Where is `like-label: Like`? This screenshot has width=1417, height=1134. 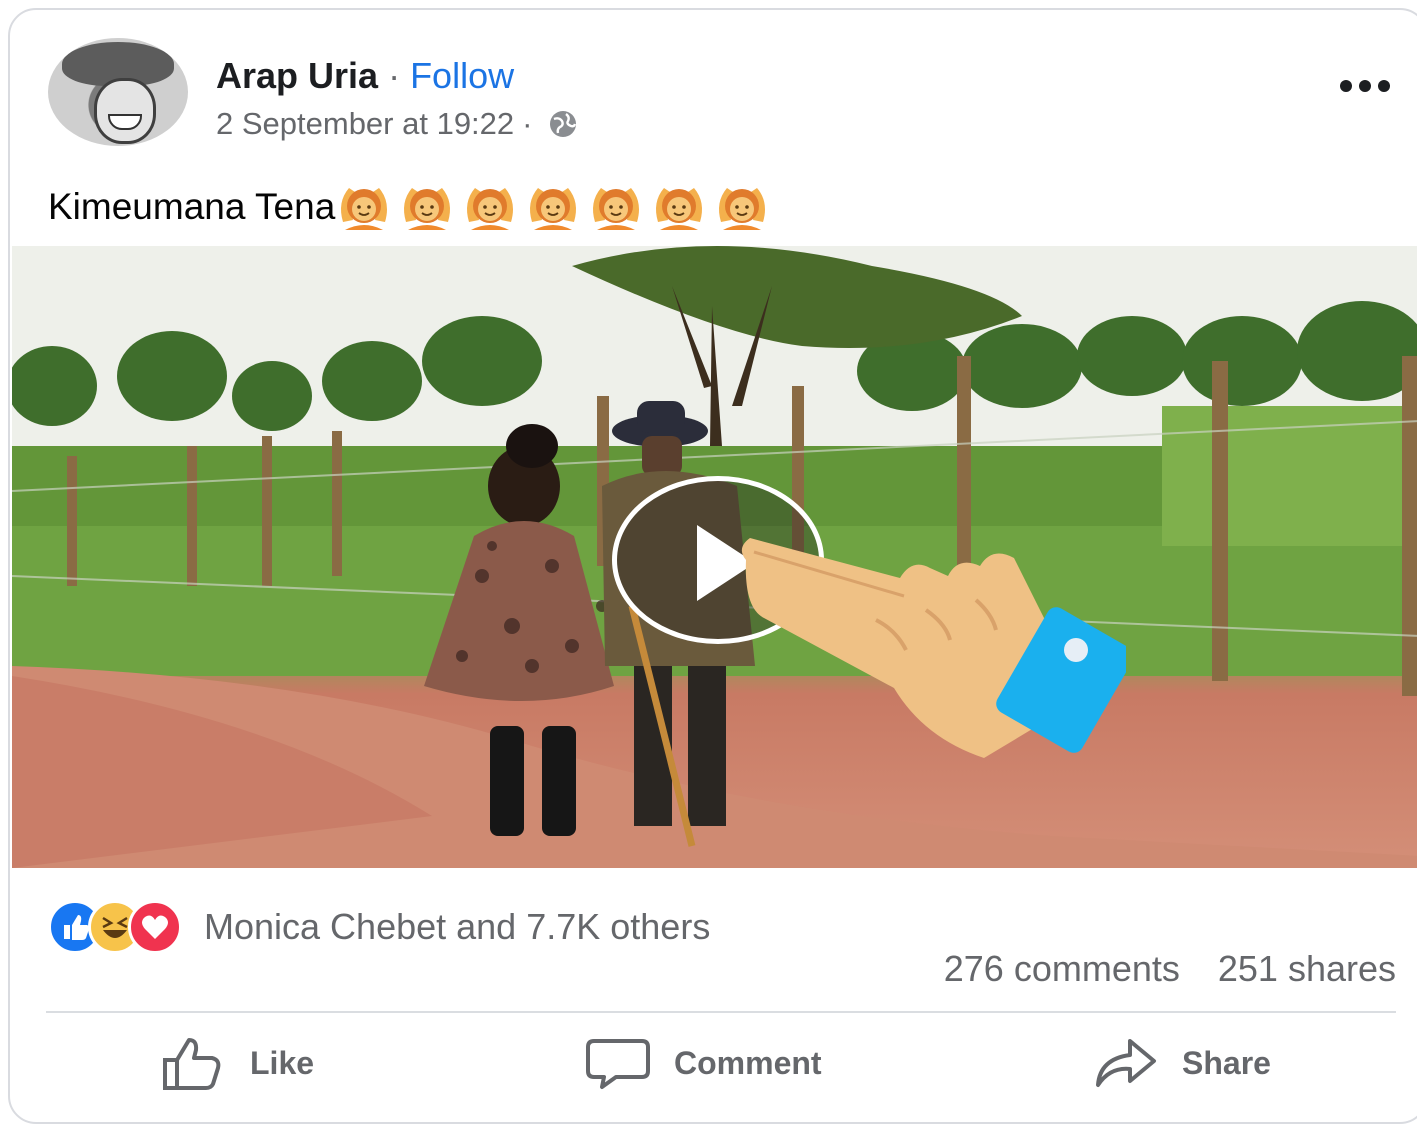
like-label: Like is located at coordinates (282, 1062).